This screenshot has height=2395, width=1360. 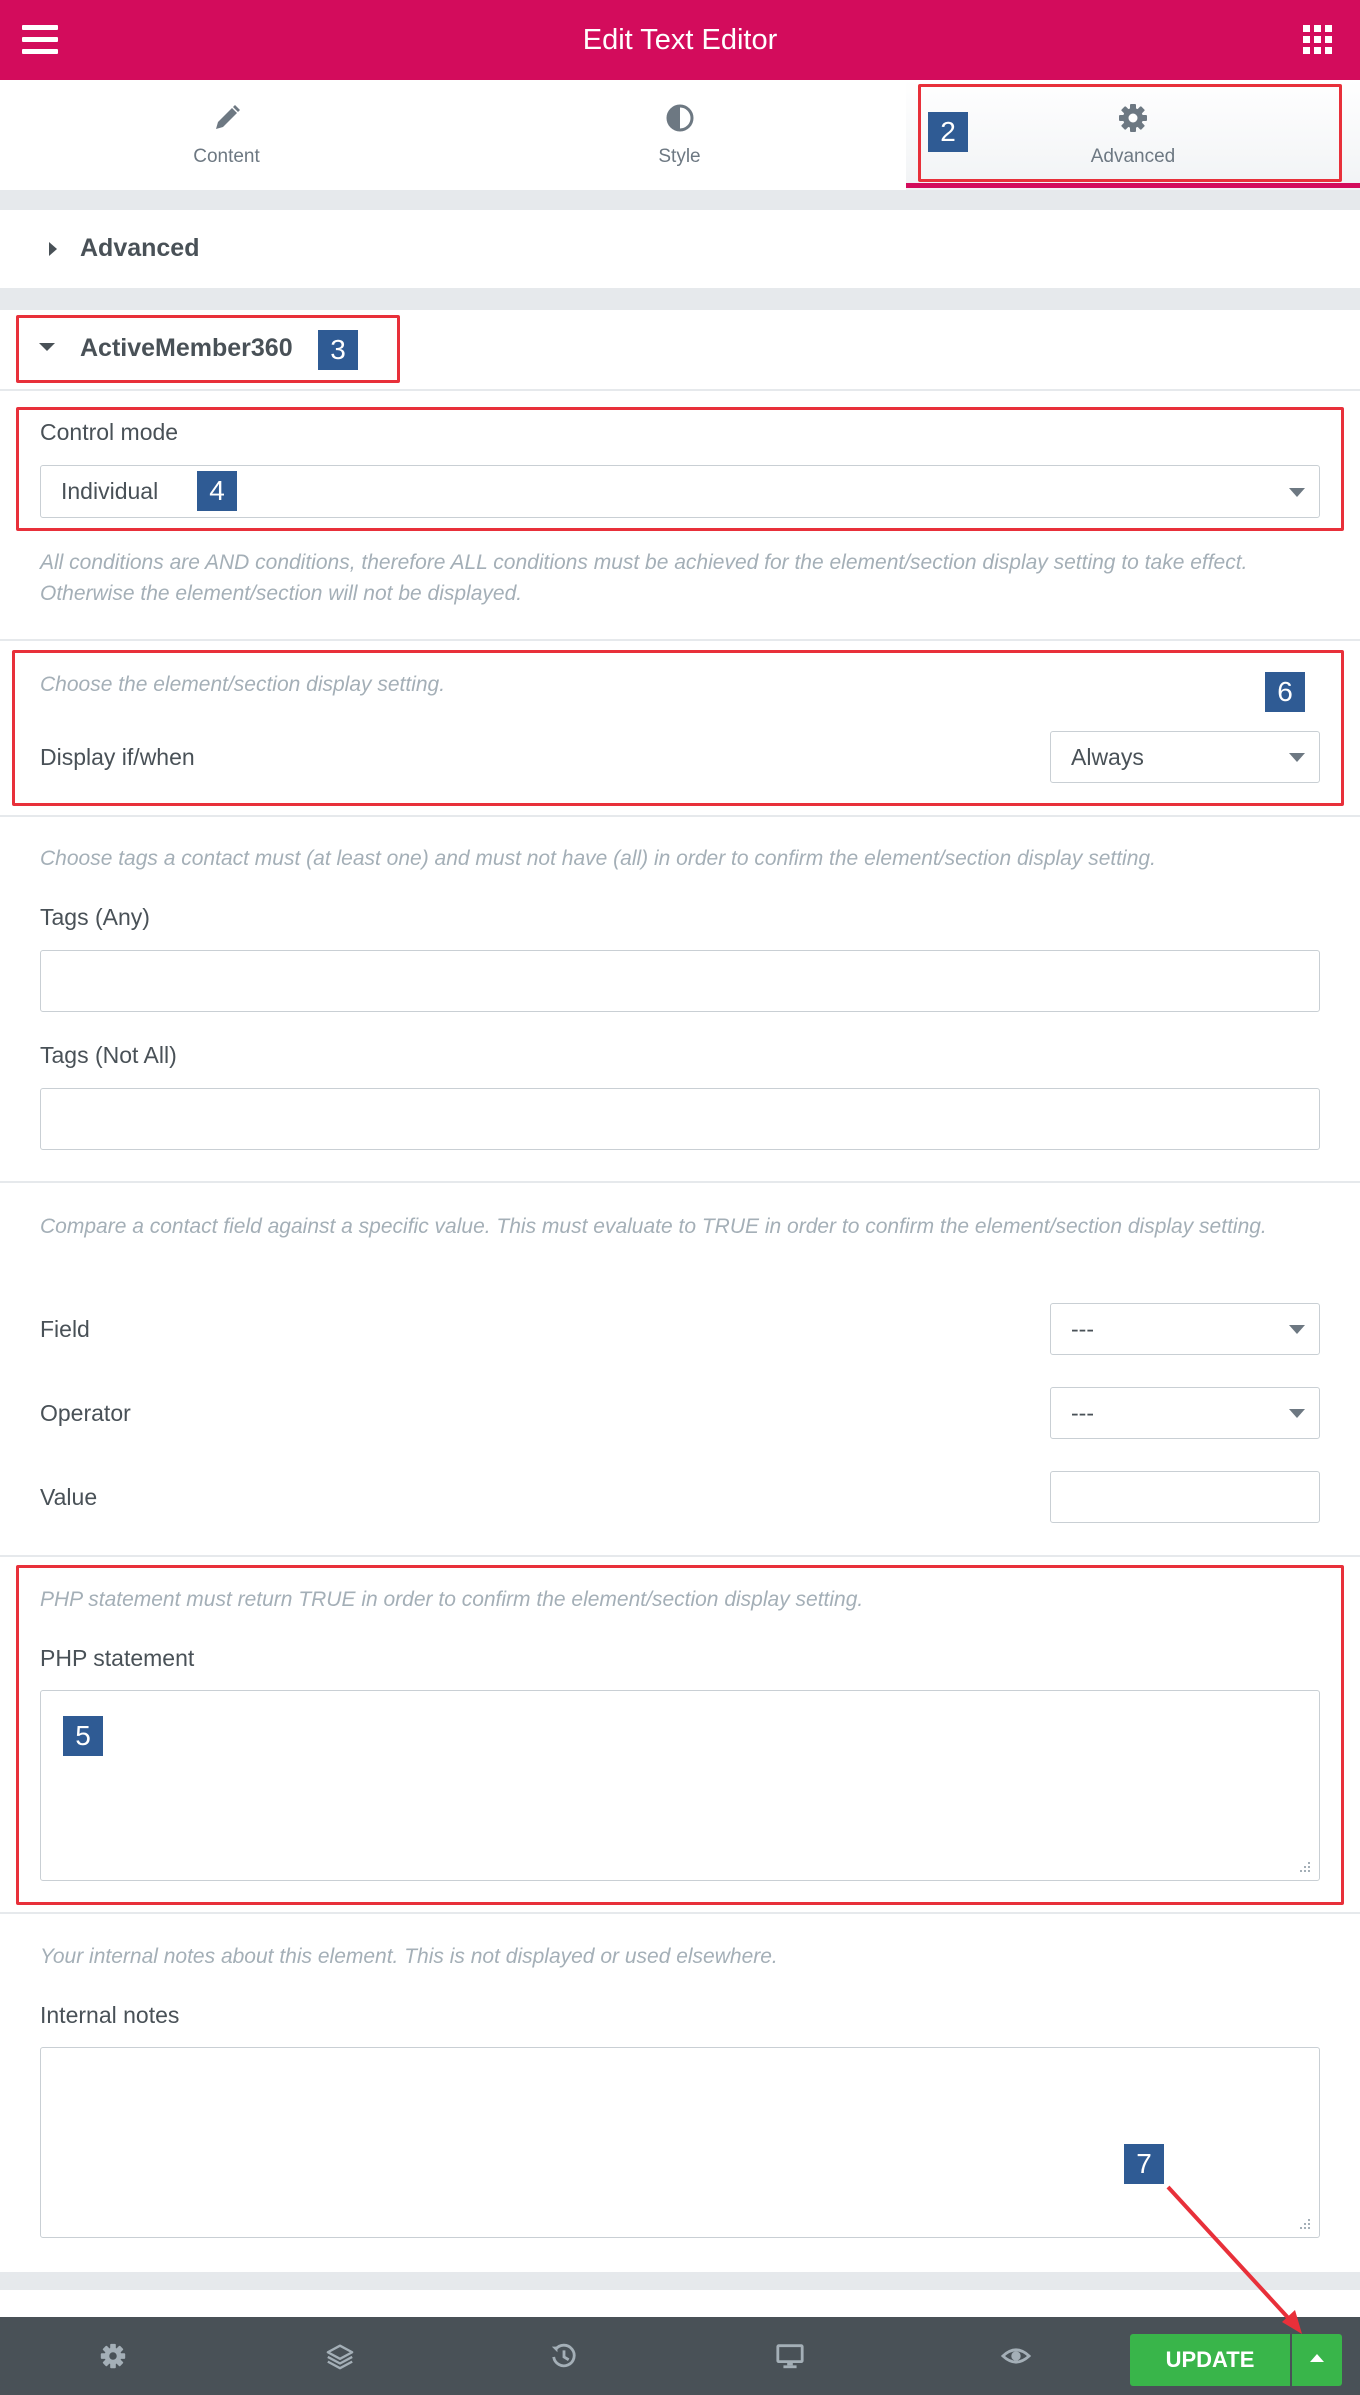 I want to click on tags-any-input, so click(x=680, y=981).